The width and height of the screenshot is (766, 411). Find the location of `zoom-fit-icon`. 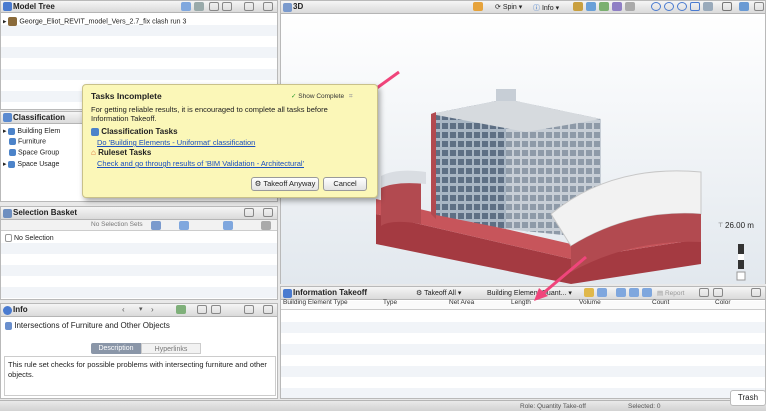

zoom-fit-icon is located at coordinates (682, 6).